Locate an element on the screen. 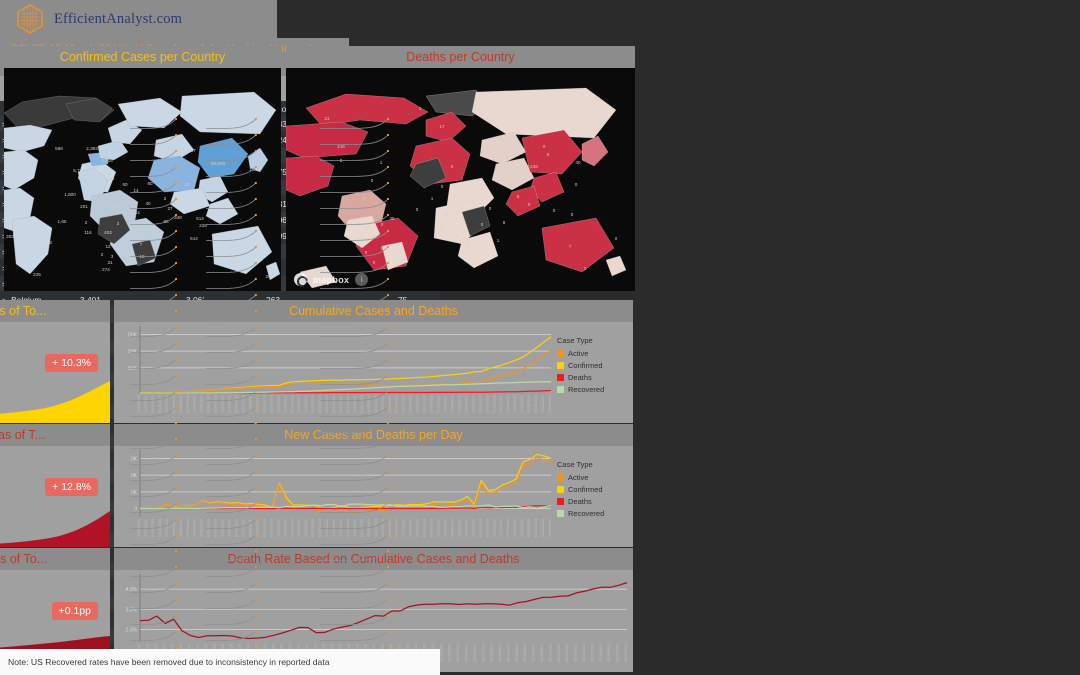 The width and height of the screenshot is (1080, 675). kpi-cases-sparkline is located at coordinates (55, 400).